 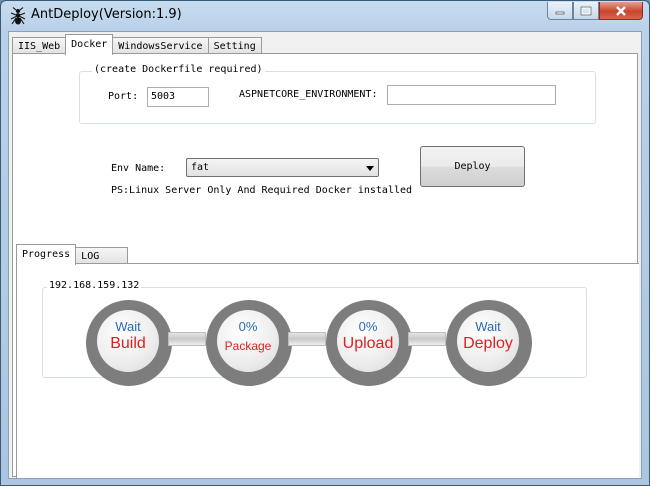 I want to click on server-ip-label: 192.168.159.132, so click(x=94, y=285).